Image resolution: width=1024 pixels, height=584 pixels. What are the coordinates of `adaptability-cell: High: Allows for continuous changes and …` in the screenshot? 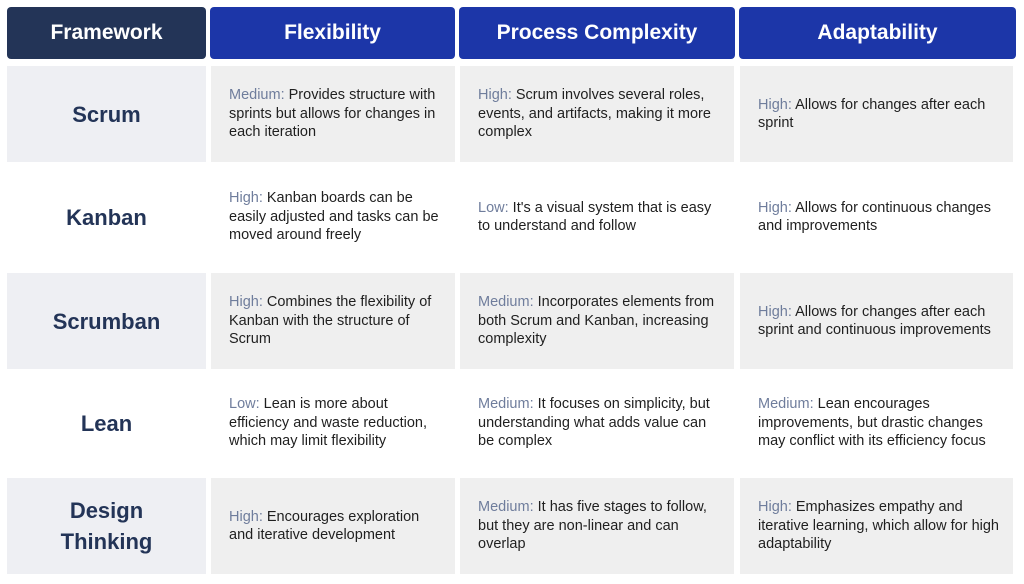 It's located at (876, 217).